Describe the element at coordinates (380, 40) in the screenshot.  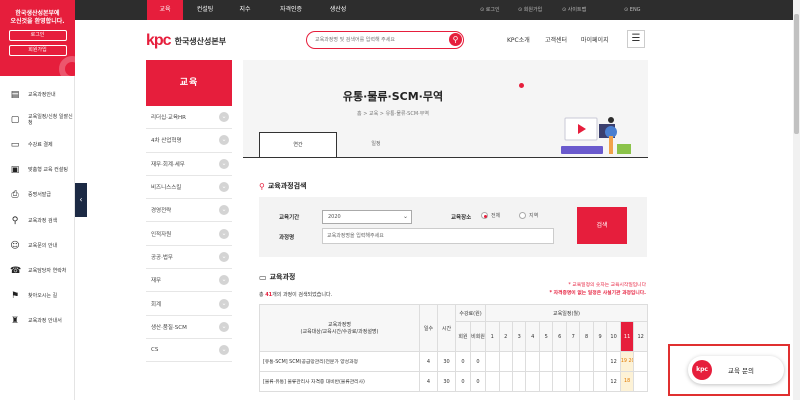
I see `site-search-input` at that location.